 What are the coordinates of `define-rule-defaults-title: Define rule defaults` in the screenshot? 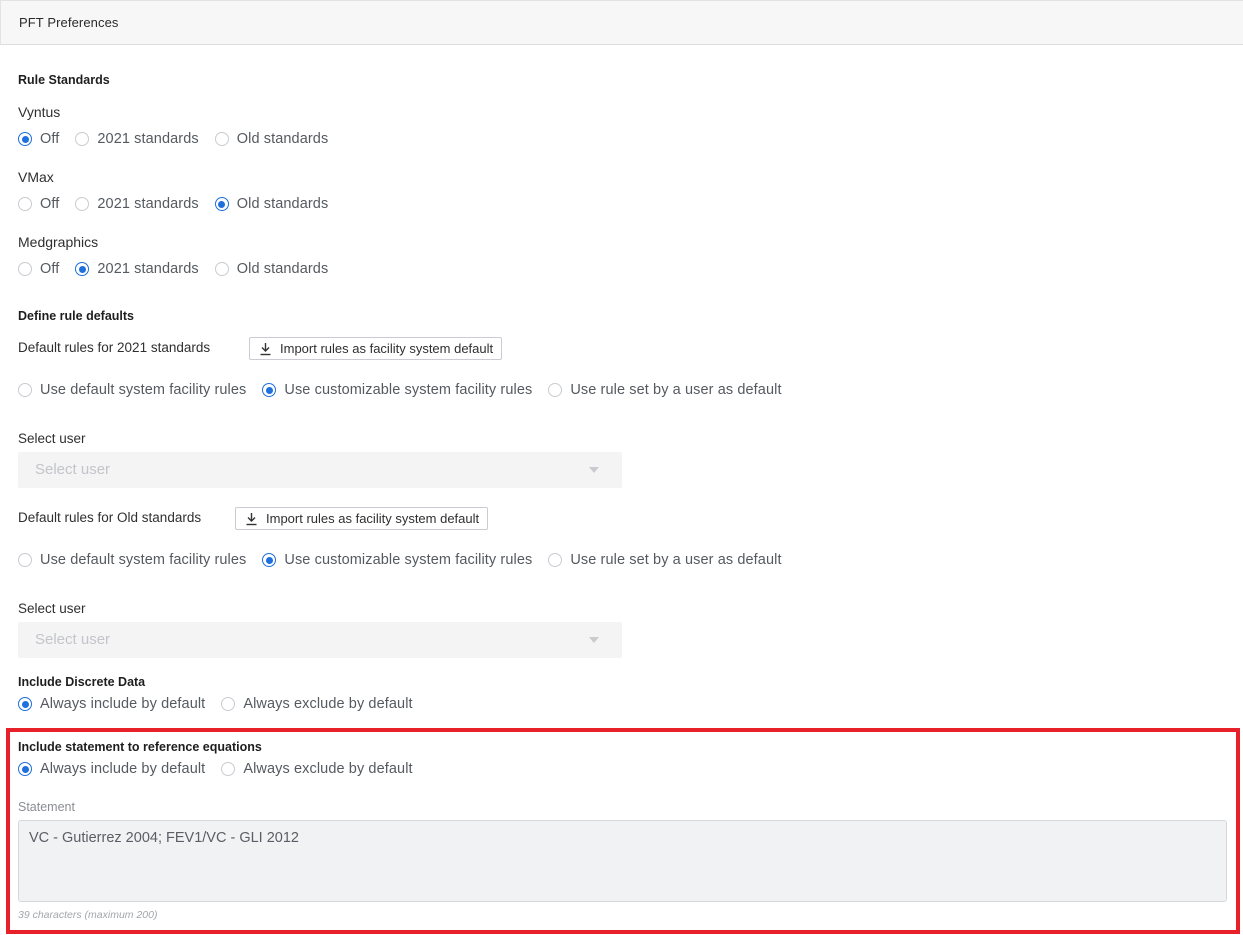 It's located at (76, 316).